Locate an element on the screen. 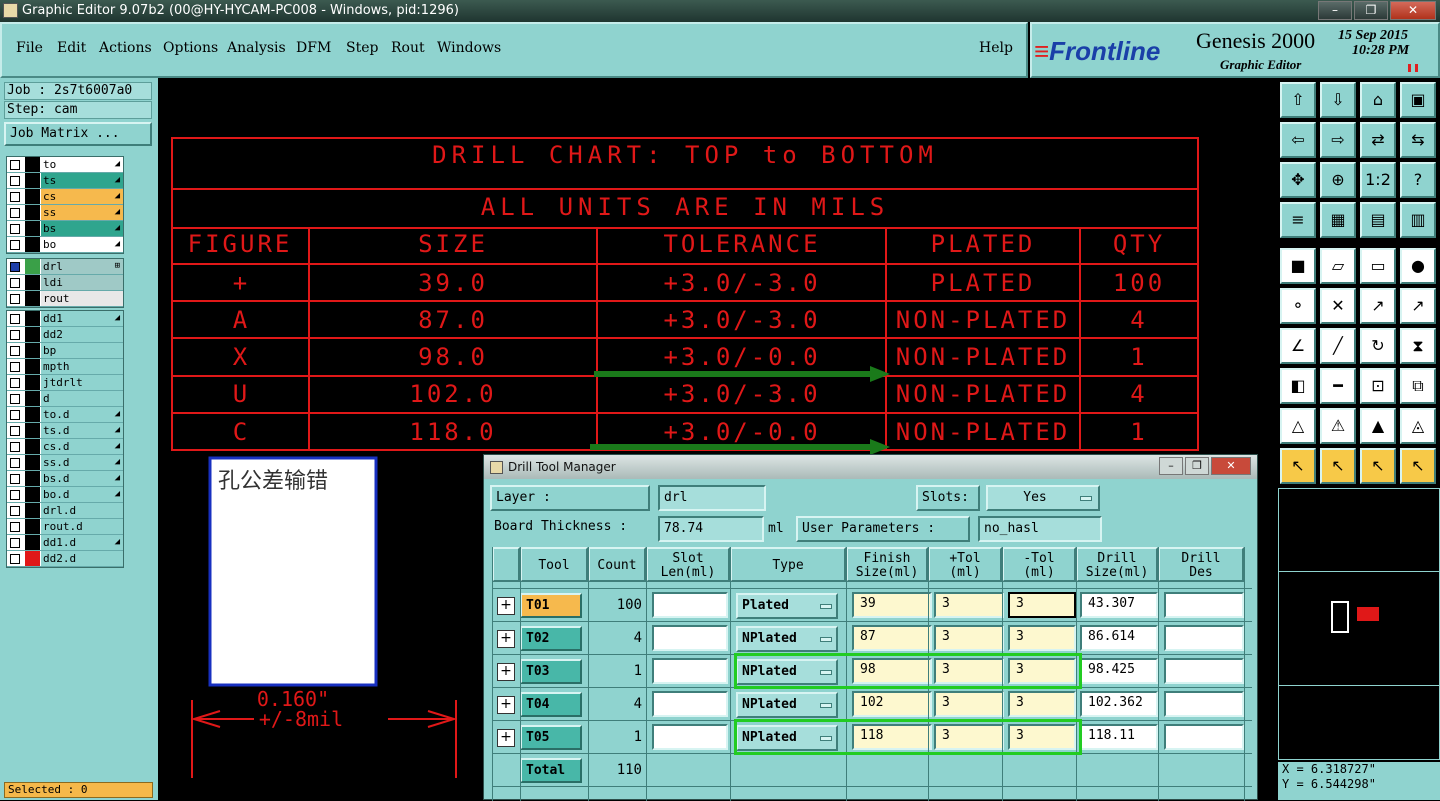  menu-edit: Edit is located at coordinates (71, 48).